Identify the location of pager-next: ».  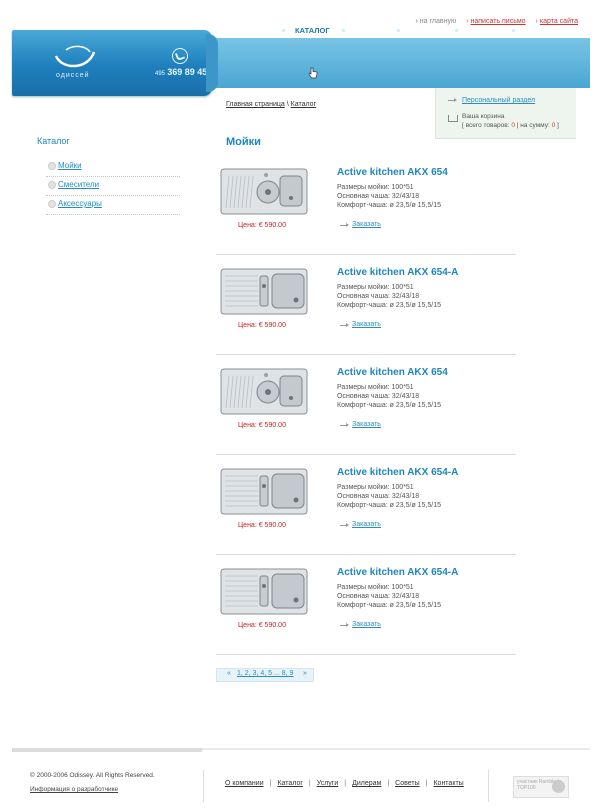
(305, 673).